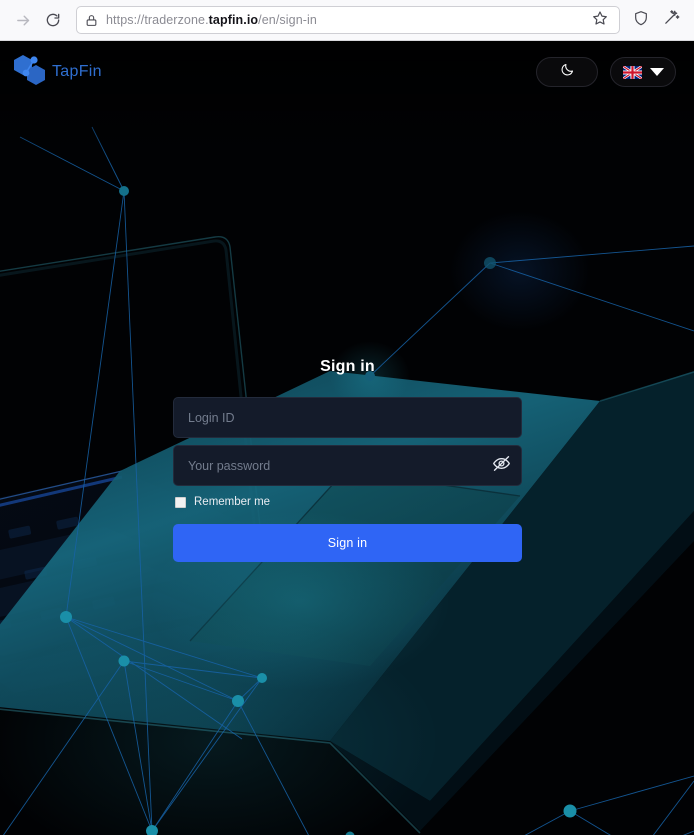 This screenshot has width=694, height=835. What do you see at coordinates (233, 20) in the screenshot?
I see `url-domain: tapfin.io` at bounding box center [233, 20].